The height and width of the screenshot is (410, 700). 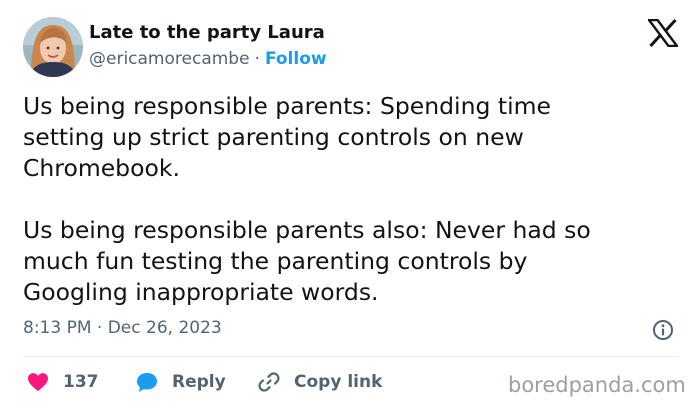 I want to click on reply-button: Reply, so click(x=181, y=382).